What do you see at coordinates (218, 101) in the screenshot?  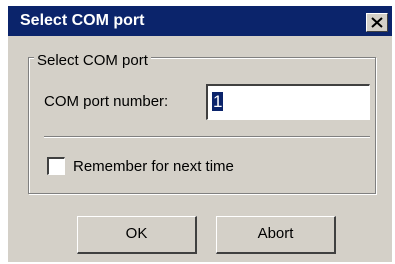 I see `com-port-number-value: 1` at bounding box center [218, 101].